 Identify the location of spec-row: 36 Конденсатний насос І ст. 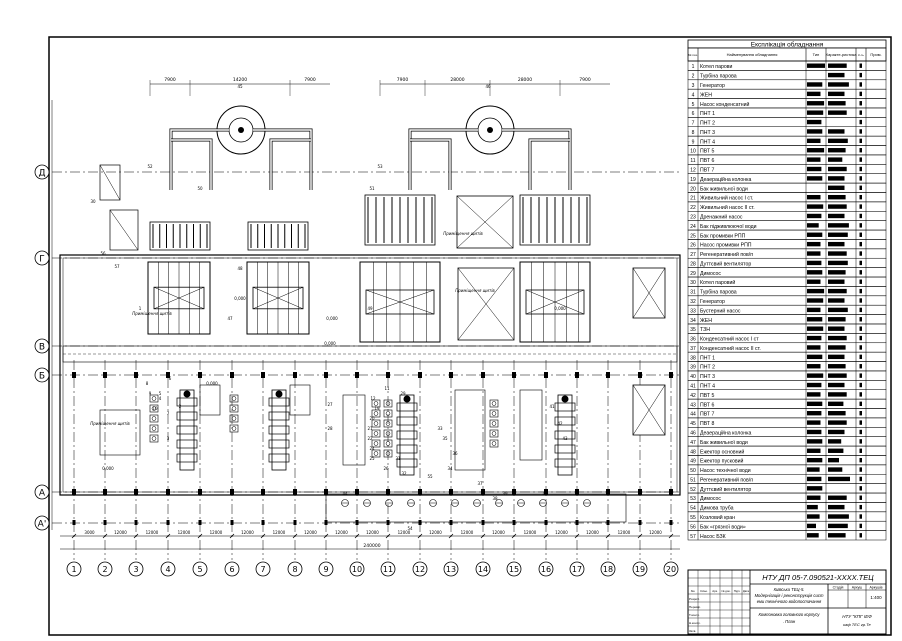
(787, 338).